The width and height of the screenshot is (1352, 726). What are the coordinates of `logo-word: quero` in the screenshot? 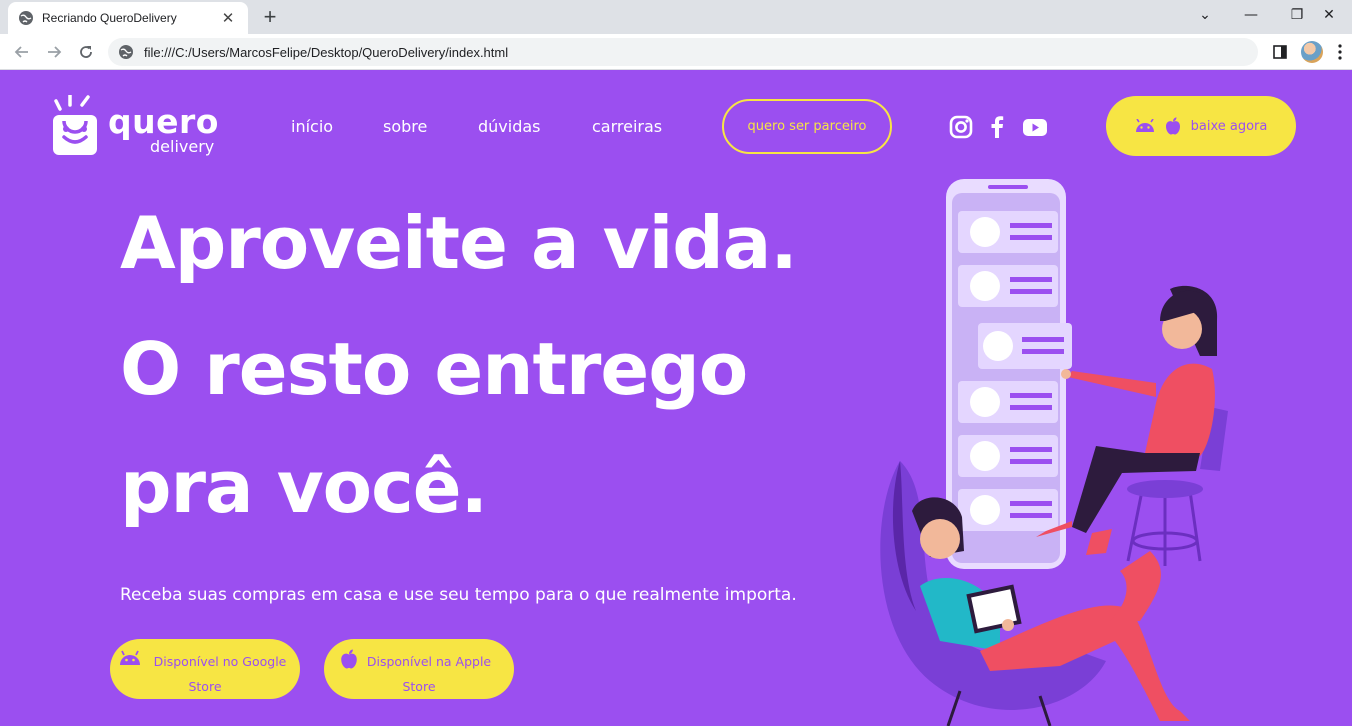 It's located at (163, 121).